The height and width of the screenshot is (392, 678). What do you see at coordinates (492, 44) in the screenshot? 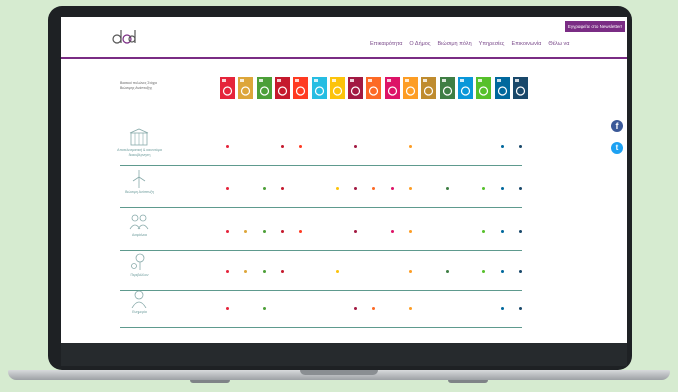
I see `nav-item: Υπηρεσίες` at bounding box center [492, 44].